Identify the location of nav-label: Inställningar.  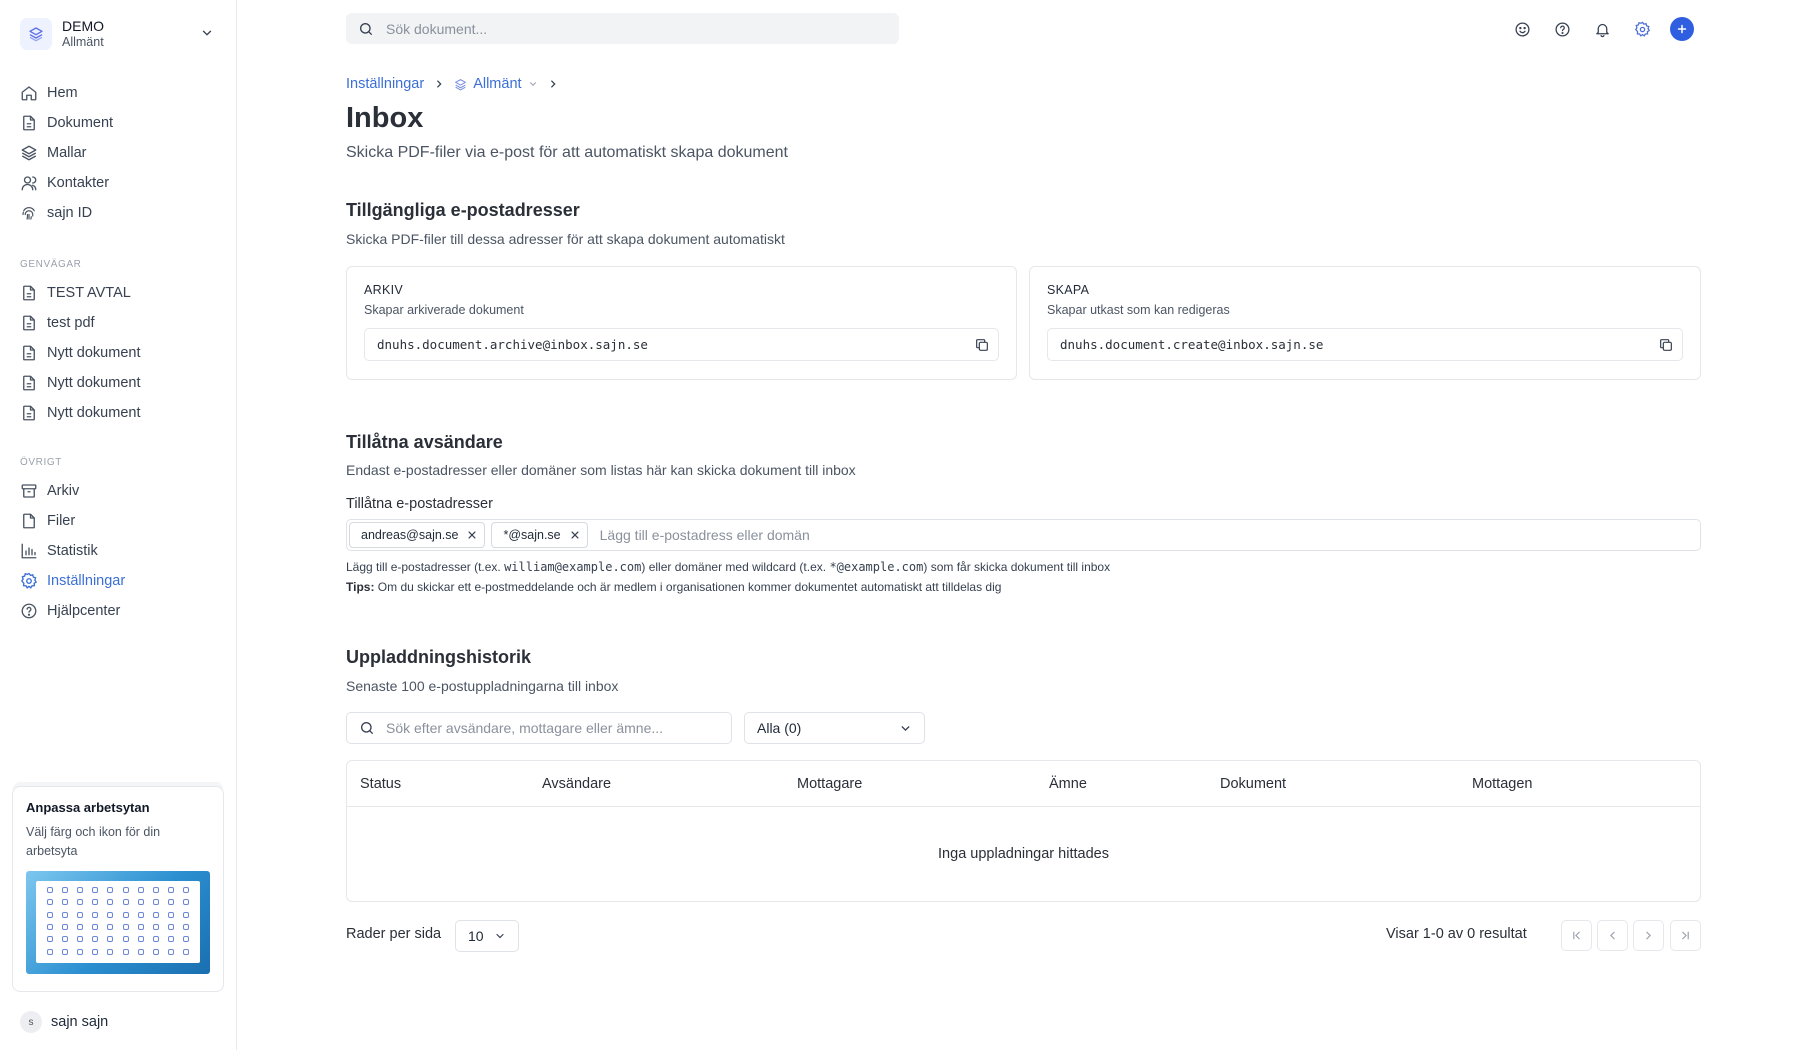
(86, 581).